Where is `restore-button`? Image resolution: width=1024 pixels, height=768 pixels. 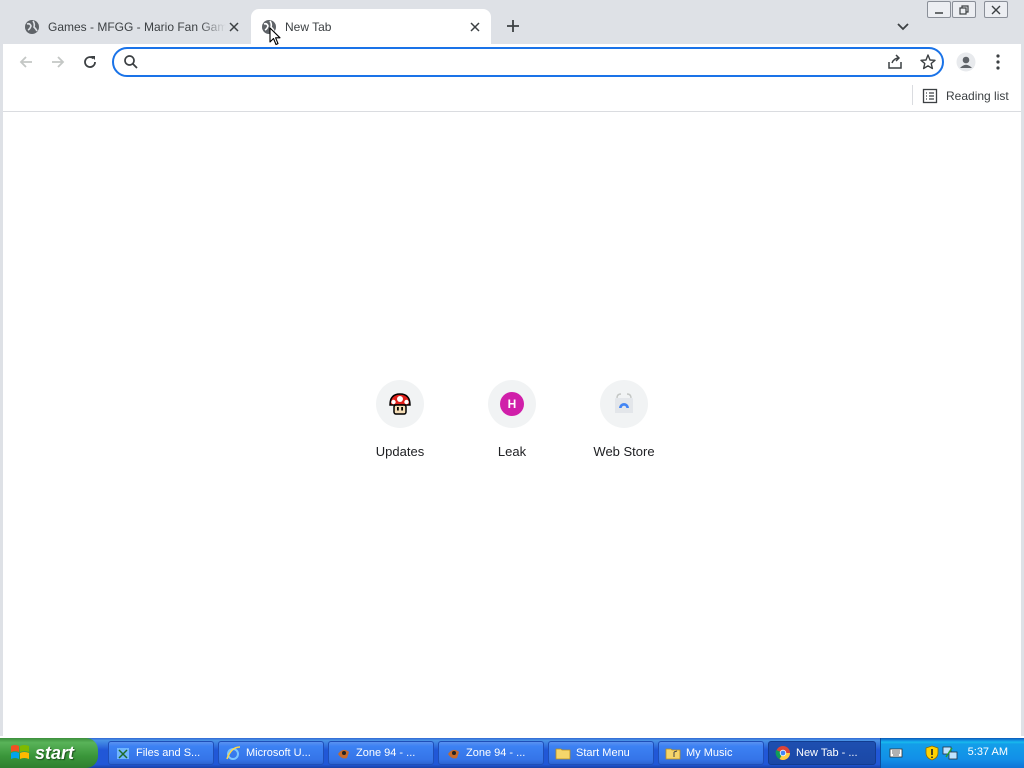 restore-button is located at coordinates (964, 9).